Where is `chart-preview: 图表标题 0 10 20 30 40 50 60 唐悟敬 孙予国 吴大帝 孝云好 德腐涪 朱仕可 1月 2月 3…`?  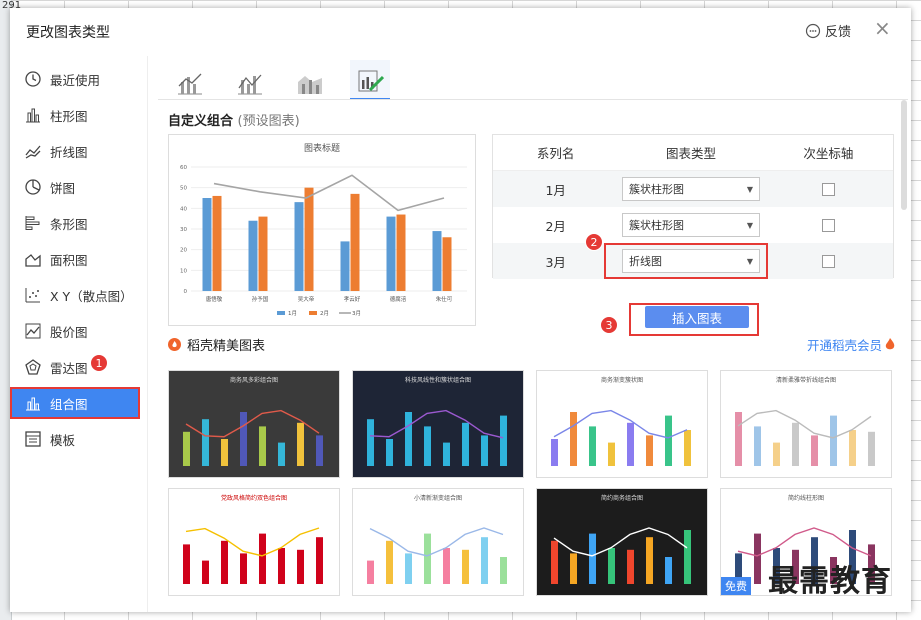
chart-preview: 图表标题 0 10 20 30 40 50 60 唐悟敬 孙予国 吴大帝 孝云好 德腐涪 朱仕可 1月 2月 3… is located at coordinates (322, 230).